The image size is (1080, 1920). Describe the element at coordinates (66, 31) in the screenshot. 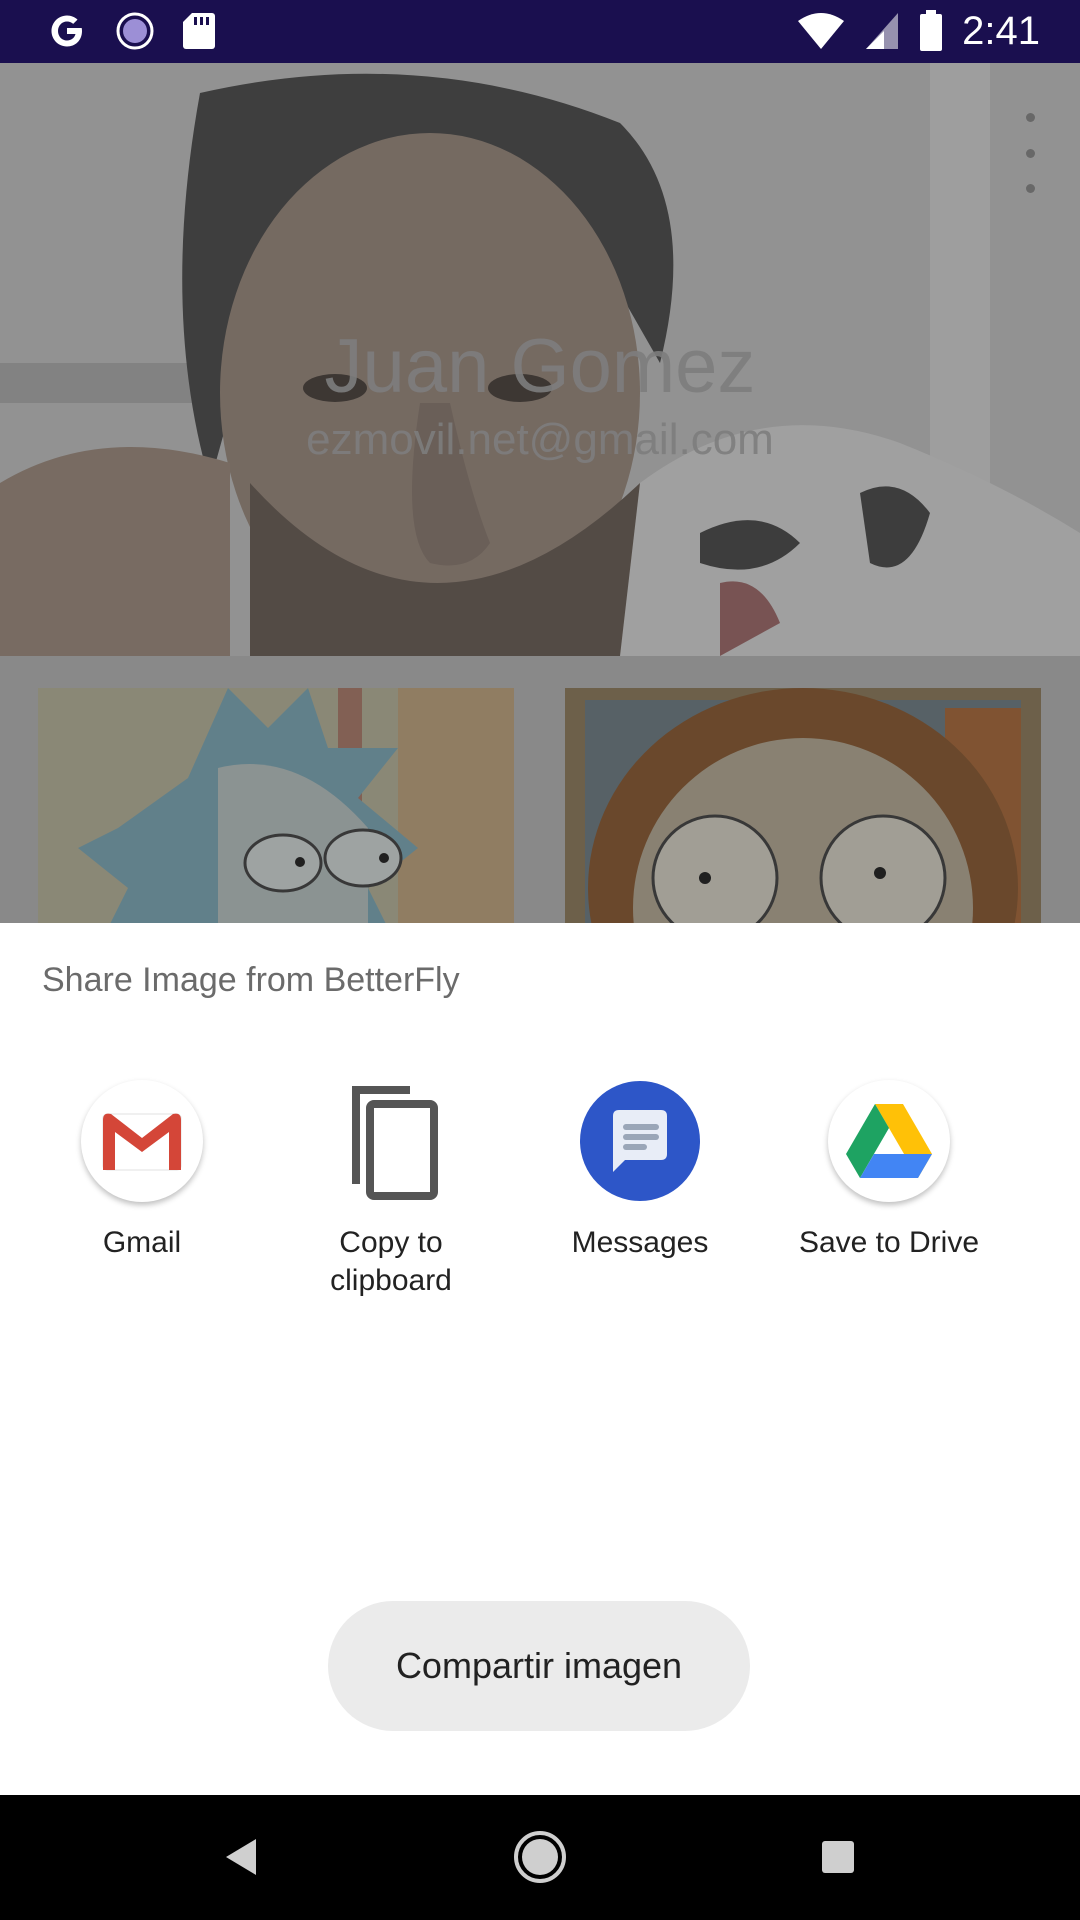

I see `google-icon` at that location.